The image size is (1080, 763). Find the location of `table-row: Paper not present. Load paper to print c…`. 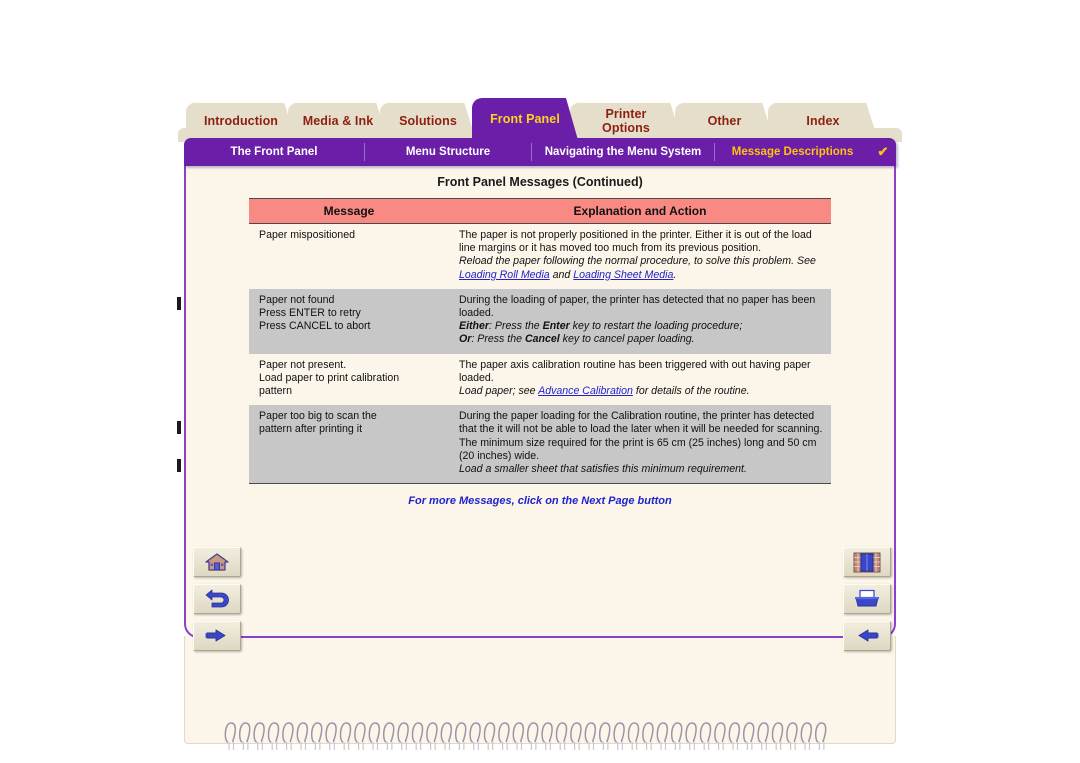

table-row: Paper not present. Load paper to print c… is located at coordinates (540, 379).